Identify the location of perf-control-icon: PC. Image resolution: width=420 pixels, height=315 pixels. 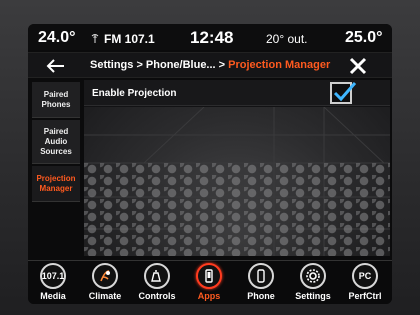
(365, 276).